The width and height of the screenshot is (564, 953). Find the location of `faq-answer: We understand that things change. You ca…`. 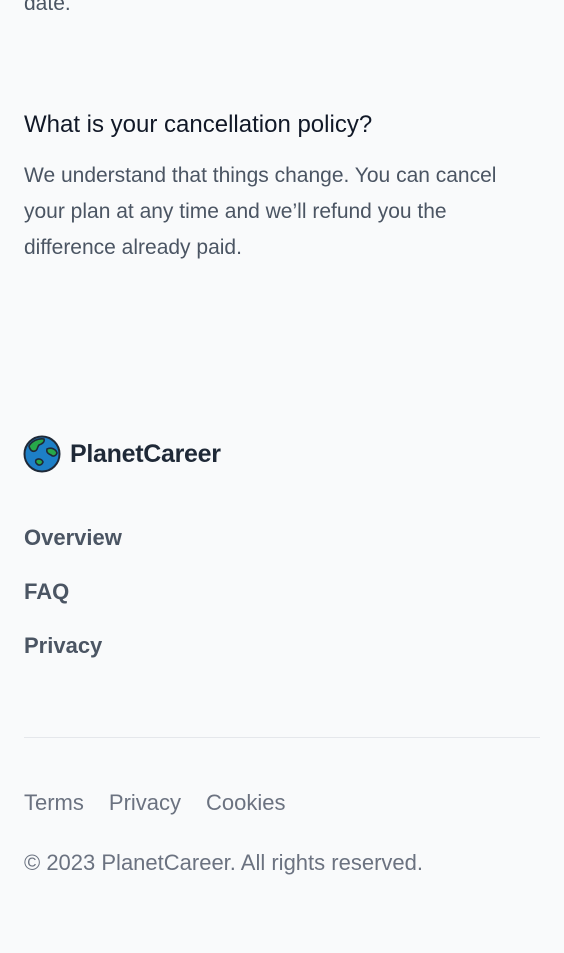

faq-answer: We understand that things change. You ca… is located at coordinates (260, 211).